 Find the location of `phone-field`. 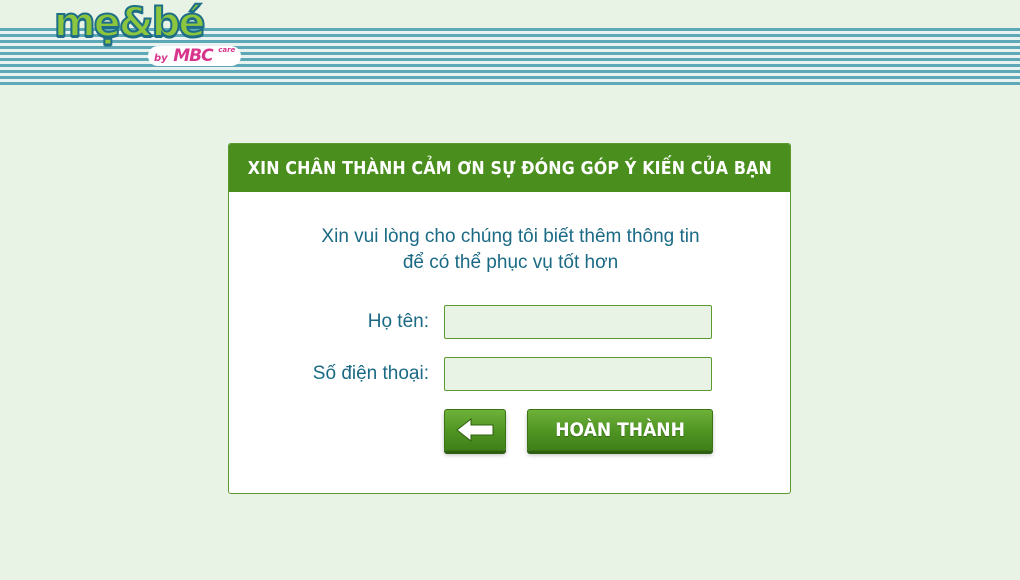

phone-field is located at coordinates (578, 374).